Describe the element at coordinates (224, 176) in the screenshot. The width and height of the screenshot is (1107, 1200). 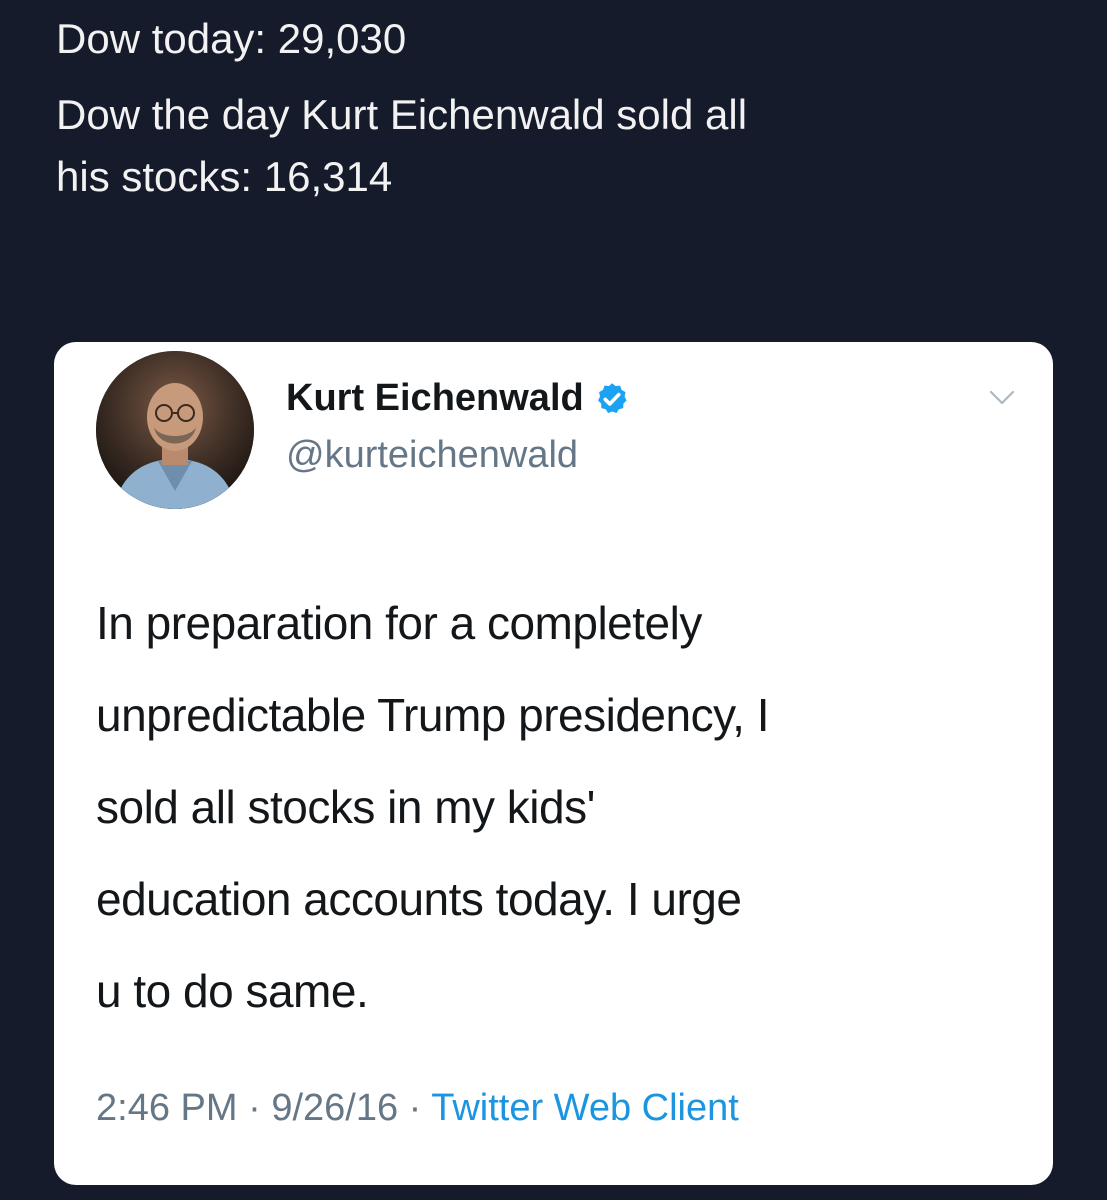
I see `caption-line-dow-sold-day-2: his stocks: 16,314` at that location.